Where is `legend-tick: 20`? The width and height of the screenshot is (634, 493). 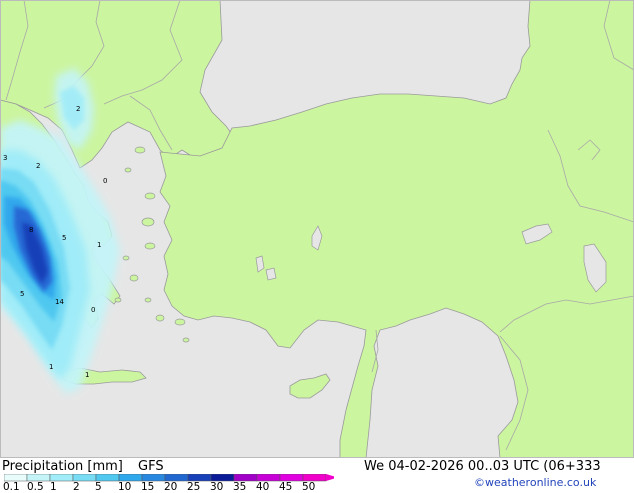
legend-tick: 20 is located at coordinates (171, 487).